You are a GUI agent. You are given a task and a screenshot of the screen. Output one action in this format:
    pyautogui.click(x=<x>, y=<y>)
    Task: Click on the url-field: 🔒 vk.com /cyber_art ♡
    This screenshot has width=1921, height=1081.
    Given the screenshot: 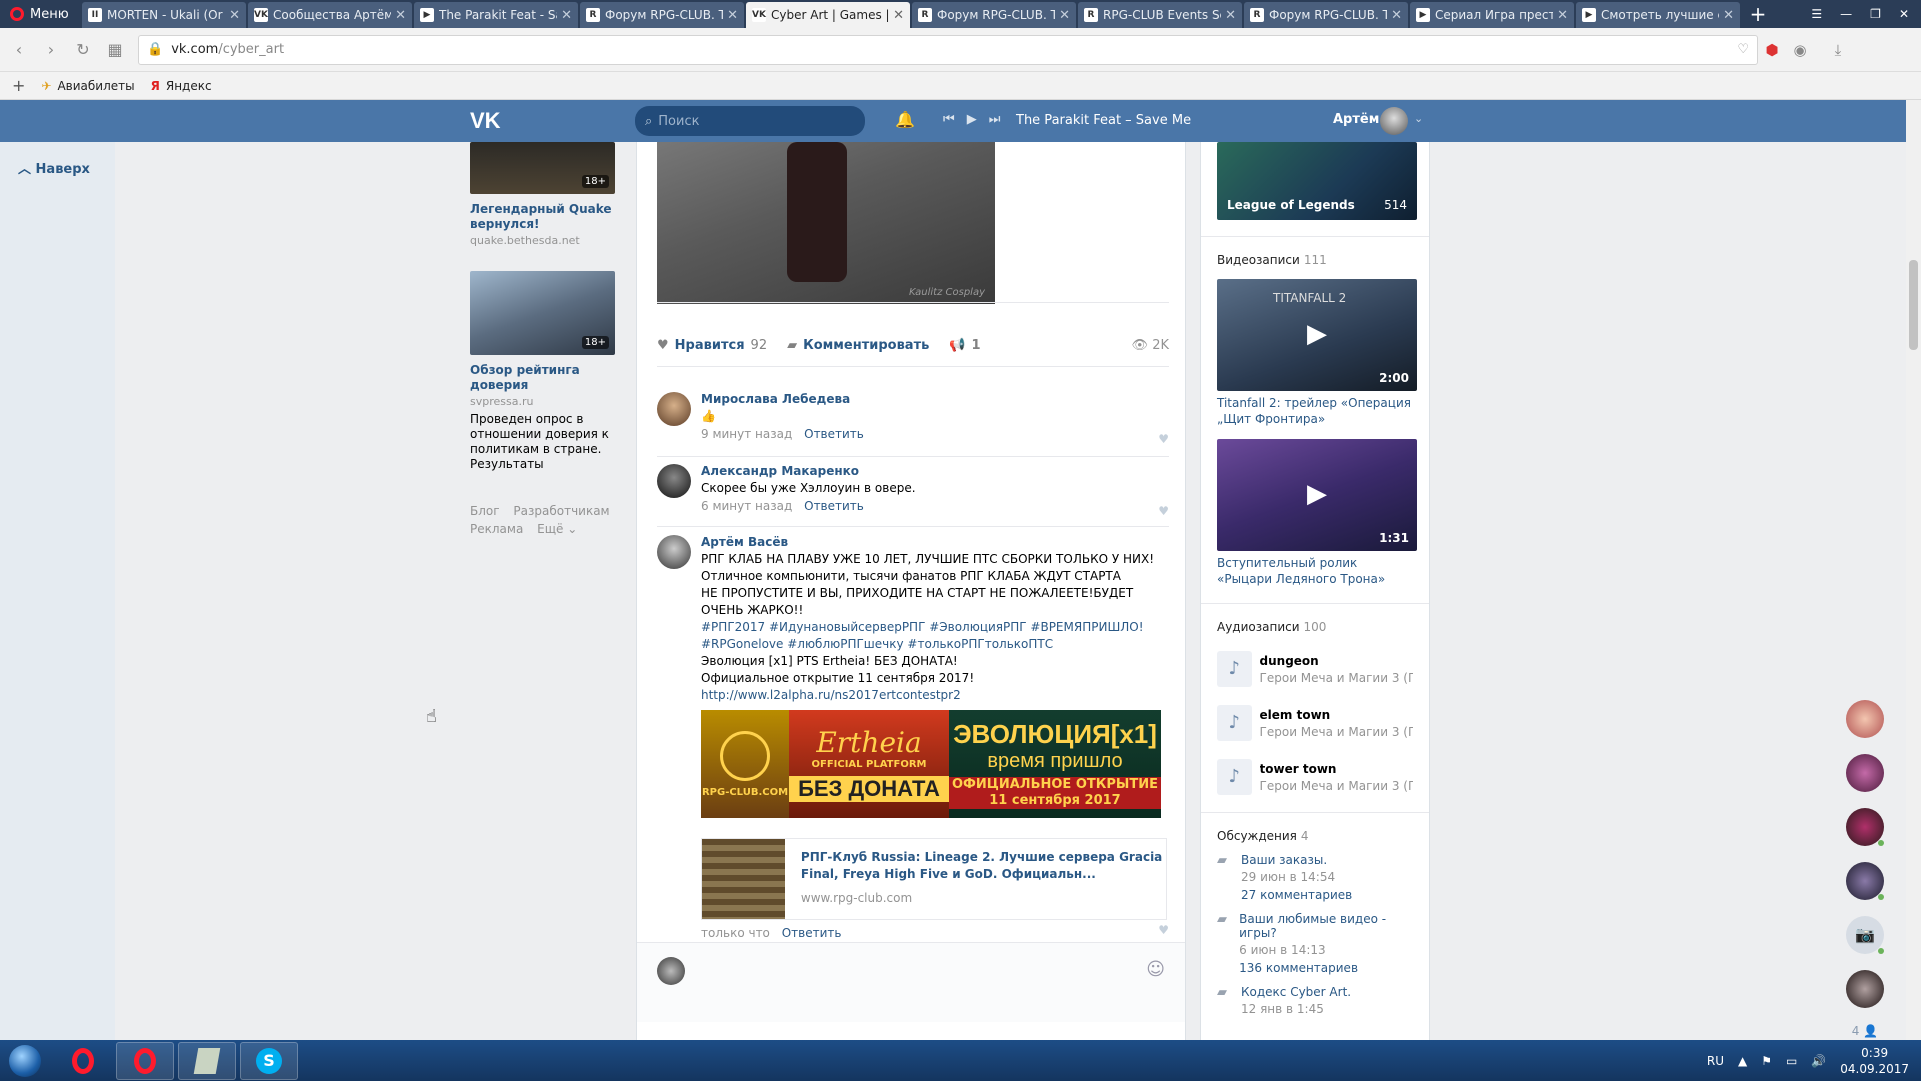 What is the action you would take?
    pyautogui.click(x=948, y=49)
    